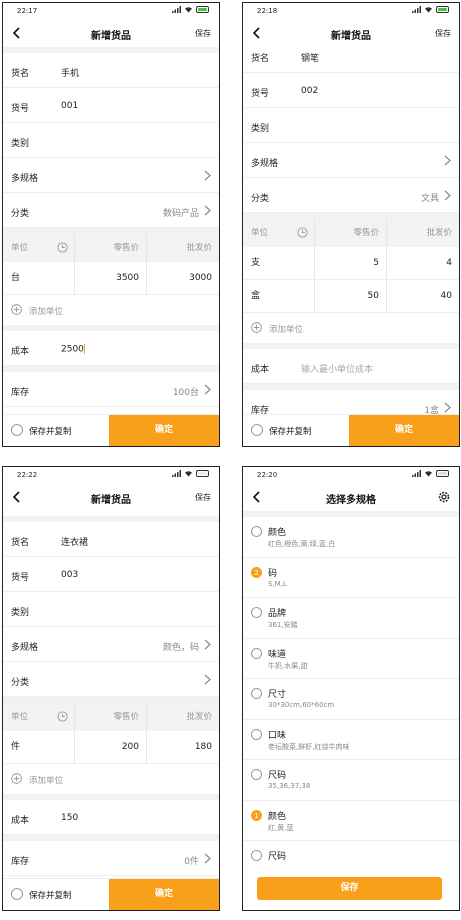 Image resolution: width=461 pixels, height=920 pixels. What do you see at coordinates (111, 539) in the screenshot?
I see `name-row: 货名 连衣裙` at bounding box center [111, 539].